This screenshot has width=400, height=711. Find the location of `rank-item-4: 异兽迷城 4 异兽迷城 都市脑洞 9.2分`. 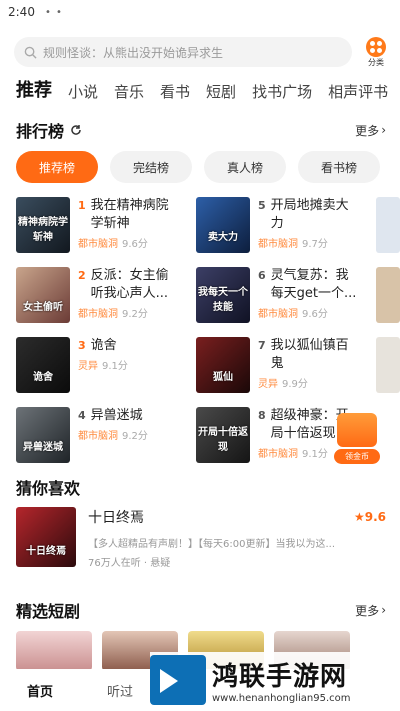

rank-item-4: 异兽迷城 4 异兽迷城 都市脑洞 9.2分 is located at coordinates (101, 435).